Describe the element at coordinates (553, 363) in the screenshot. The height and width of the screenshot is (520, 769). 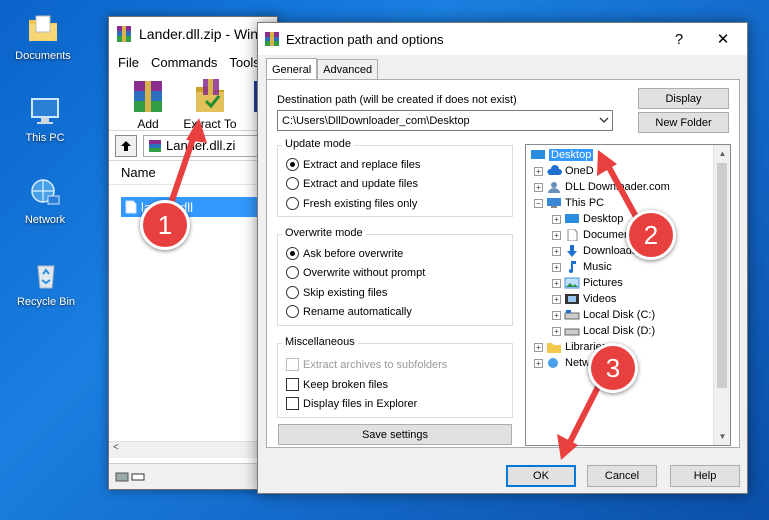
I see `network-icon` at that location.